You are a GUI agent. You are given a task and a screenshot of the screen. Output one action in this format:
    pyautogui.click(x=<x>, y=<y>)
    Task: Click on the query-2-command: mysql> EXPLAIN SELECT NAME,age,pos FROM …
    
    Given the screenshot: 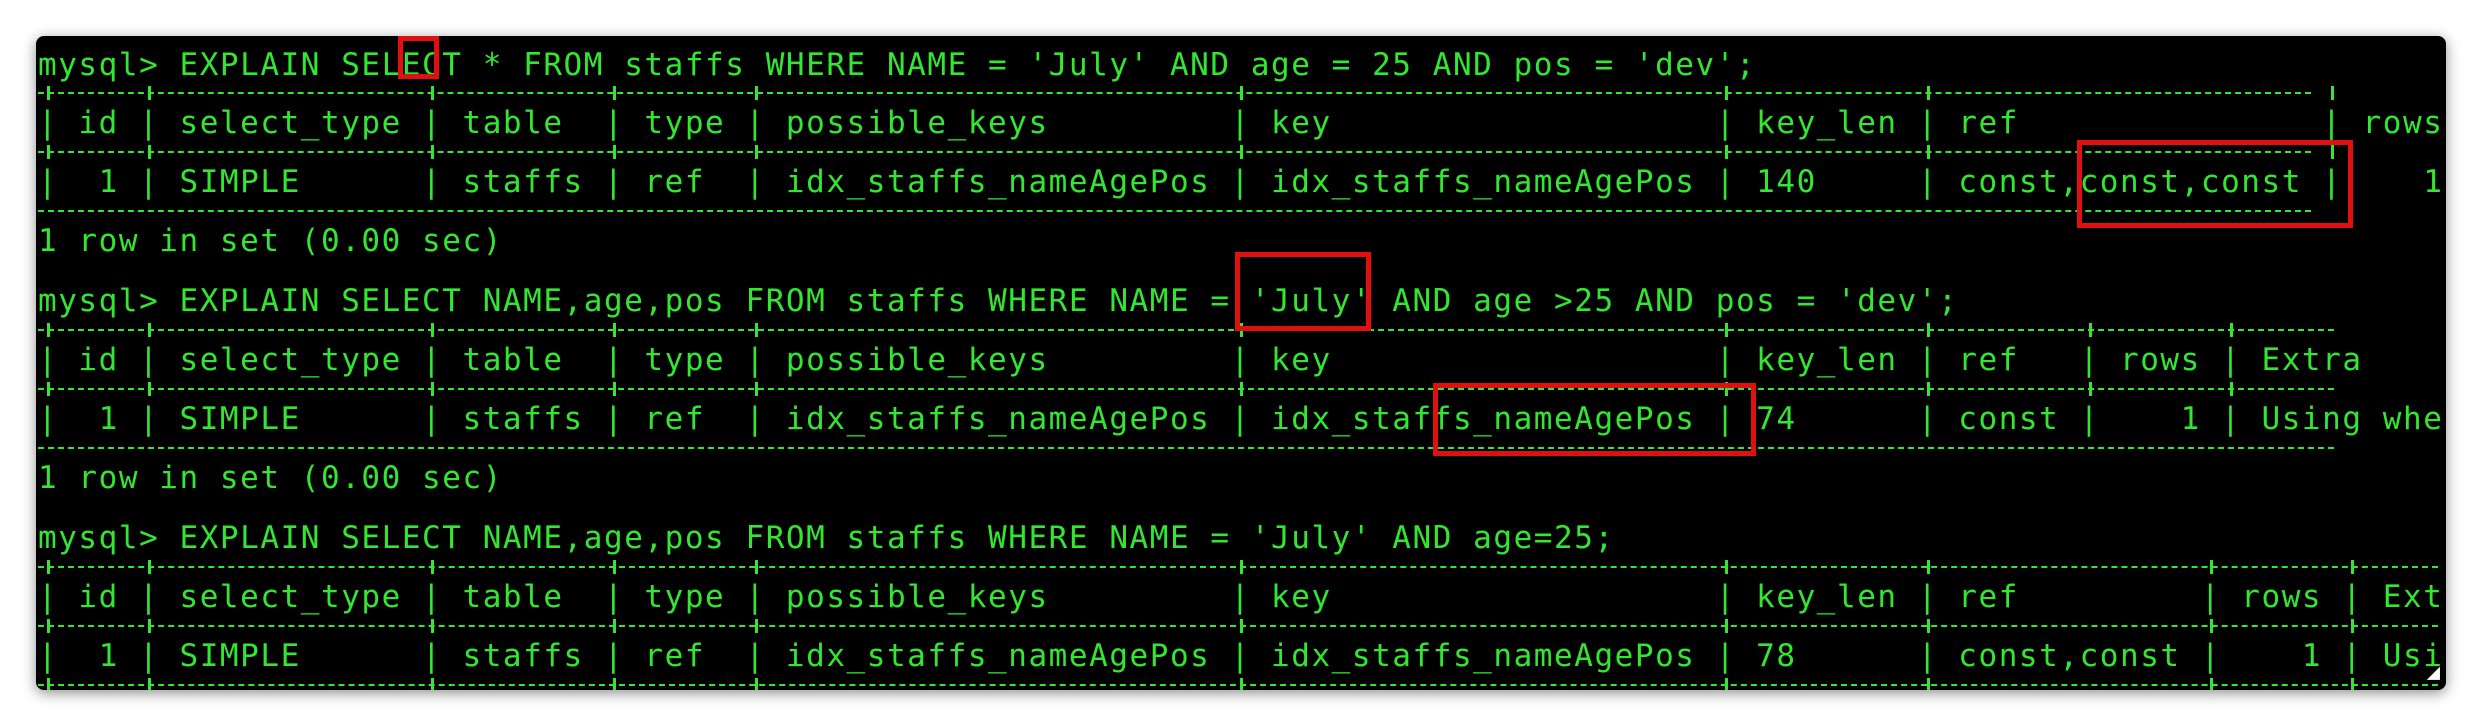 What is the action you would take?
    pyautogui.click(x=998, y=301)
    